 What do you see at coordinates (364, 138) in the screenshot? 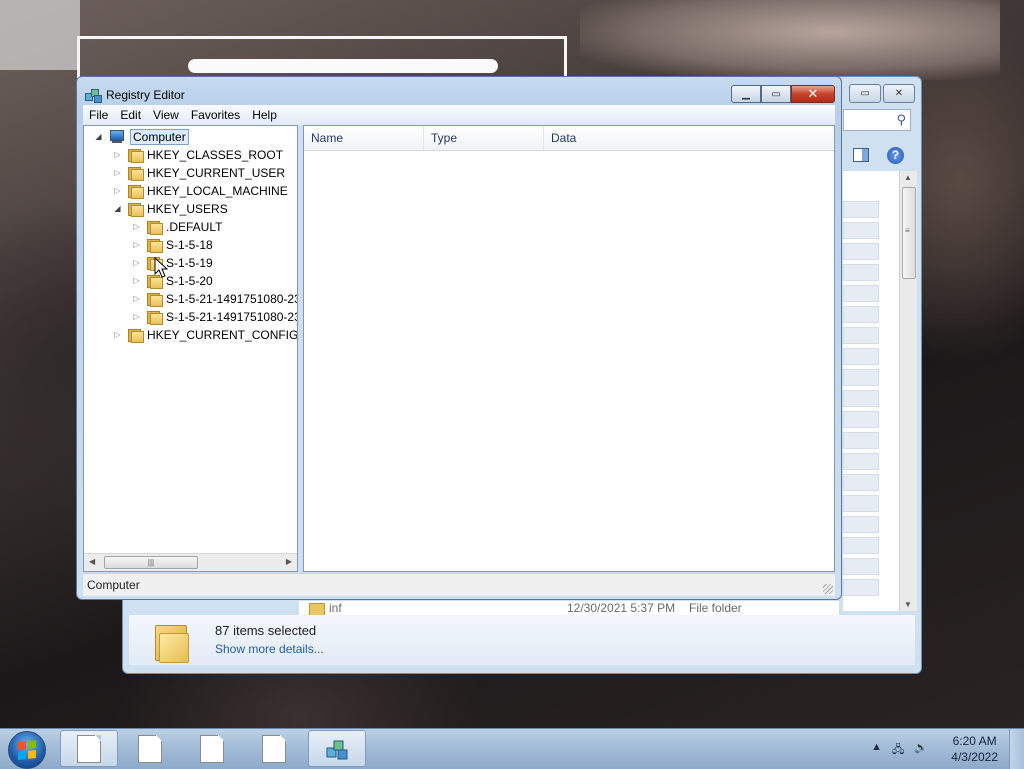
I see `column-name: Name` at bounding box center [364, 138].